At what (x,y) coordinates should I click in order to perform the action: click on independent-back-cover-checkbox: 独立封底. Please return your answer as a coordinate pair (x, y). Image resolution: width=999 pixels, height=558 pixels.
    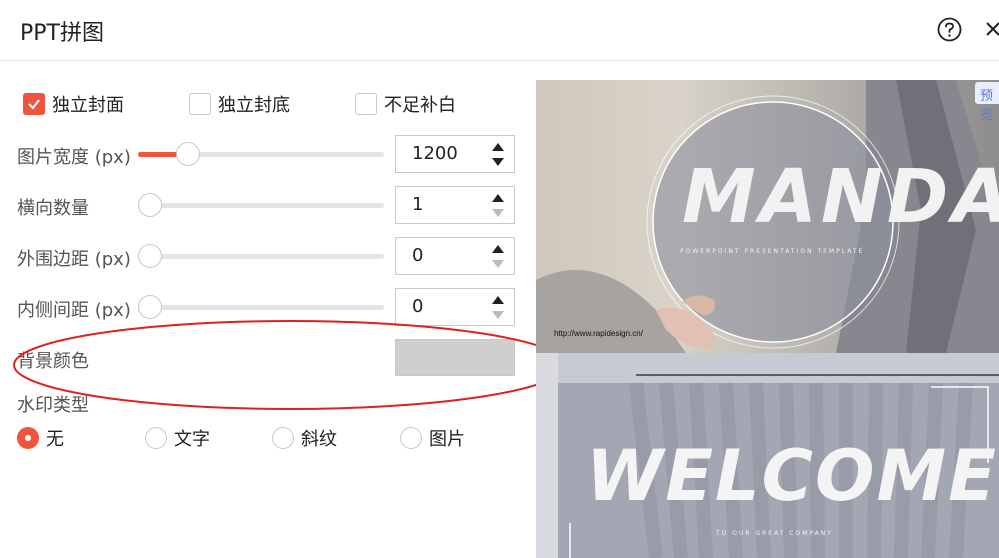
    Looking at the image, I should click on (239, 104).